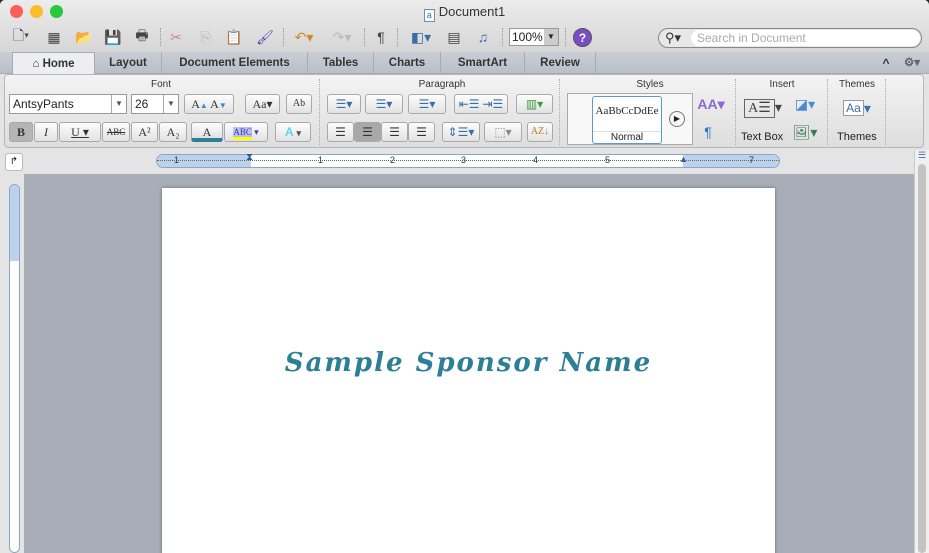 The width and height of the screenshot is (929, 553). What do you see at coordinates (12, 363) in the screenshot?
I see `vertical-ruler` at bounding box center [12, 363].